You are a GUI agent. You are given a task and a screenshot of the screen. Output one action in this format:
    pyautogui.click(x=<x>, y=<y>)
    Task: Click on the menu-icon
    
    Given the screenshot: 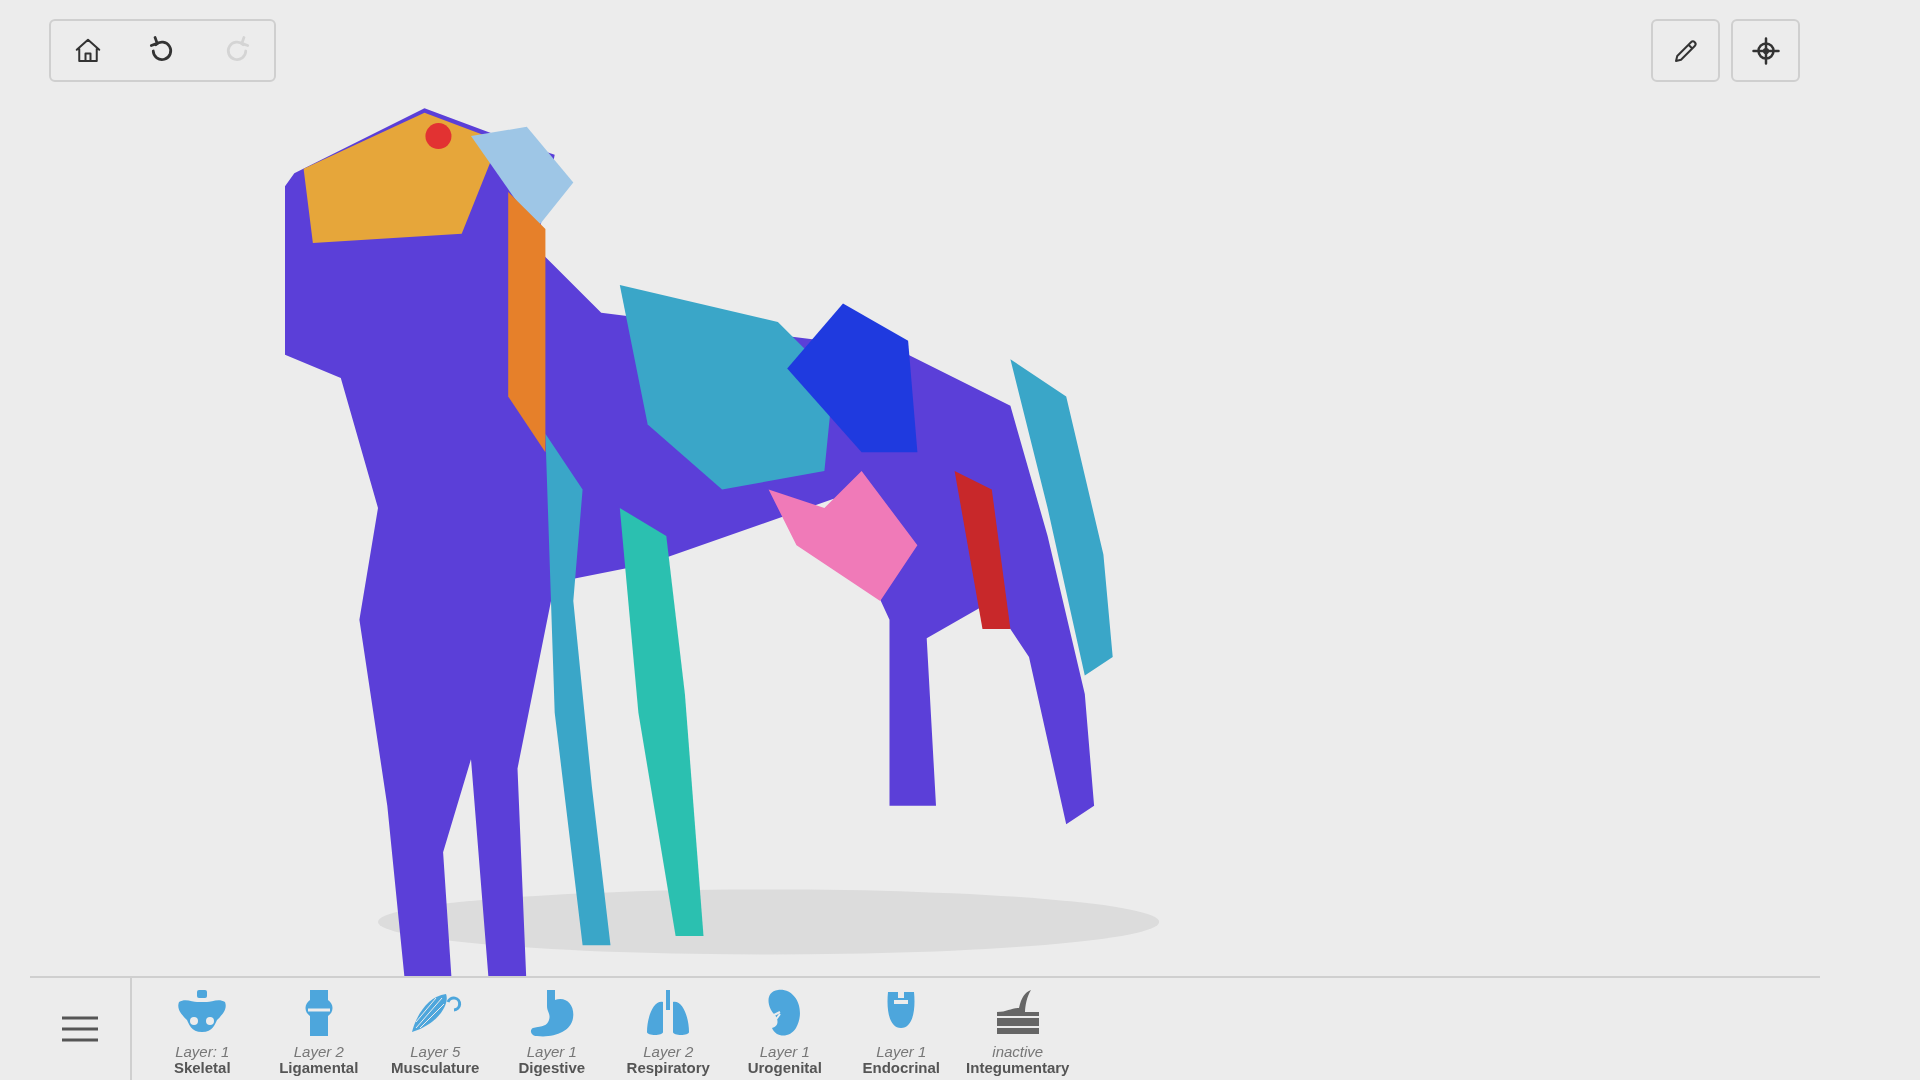 What is the action you would take?
    pyautogui.click(x=80, y=1029)
    